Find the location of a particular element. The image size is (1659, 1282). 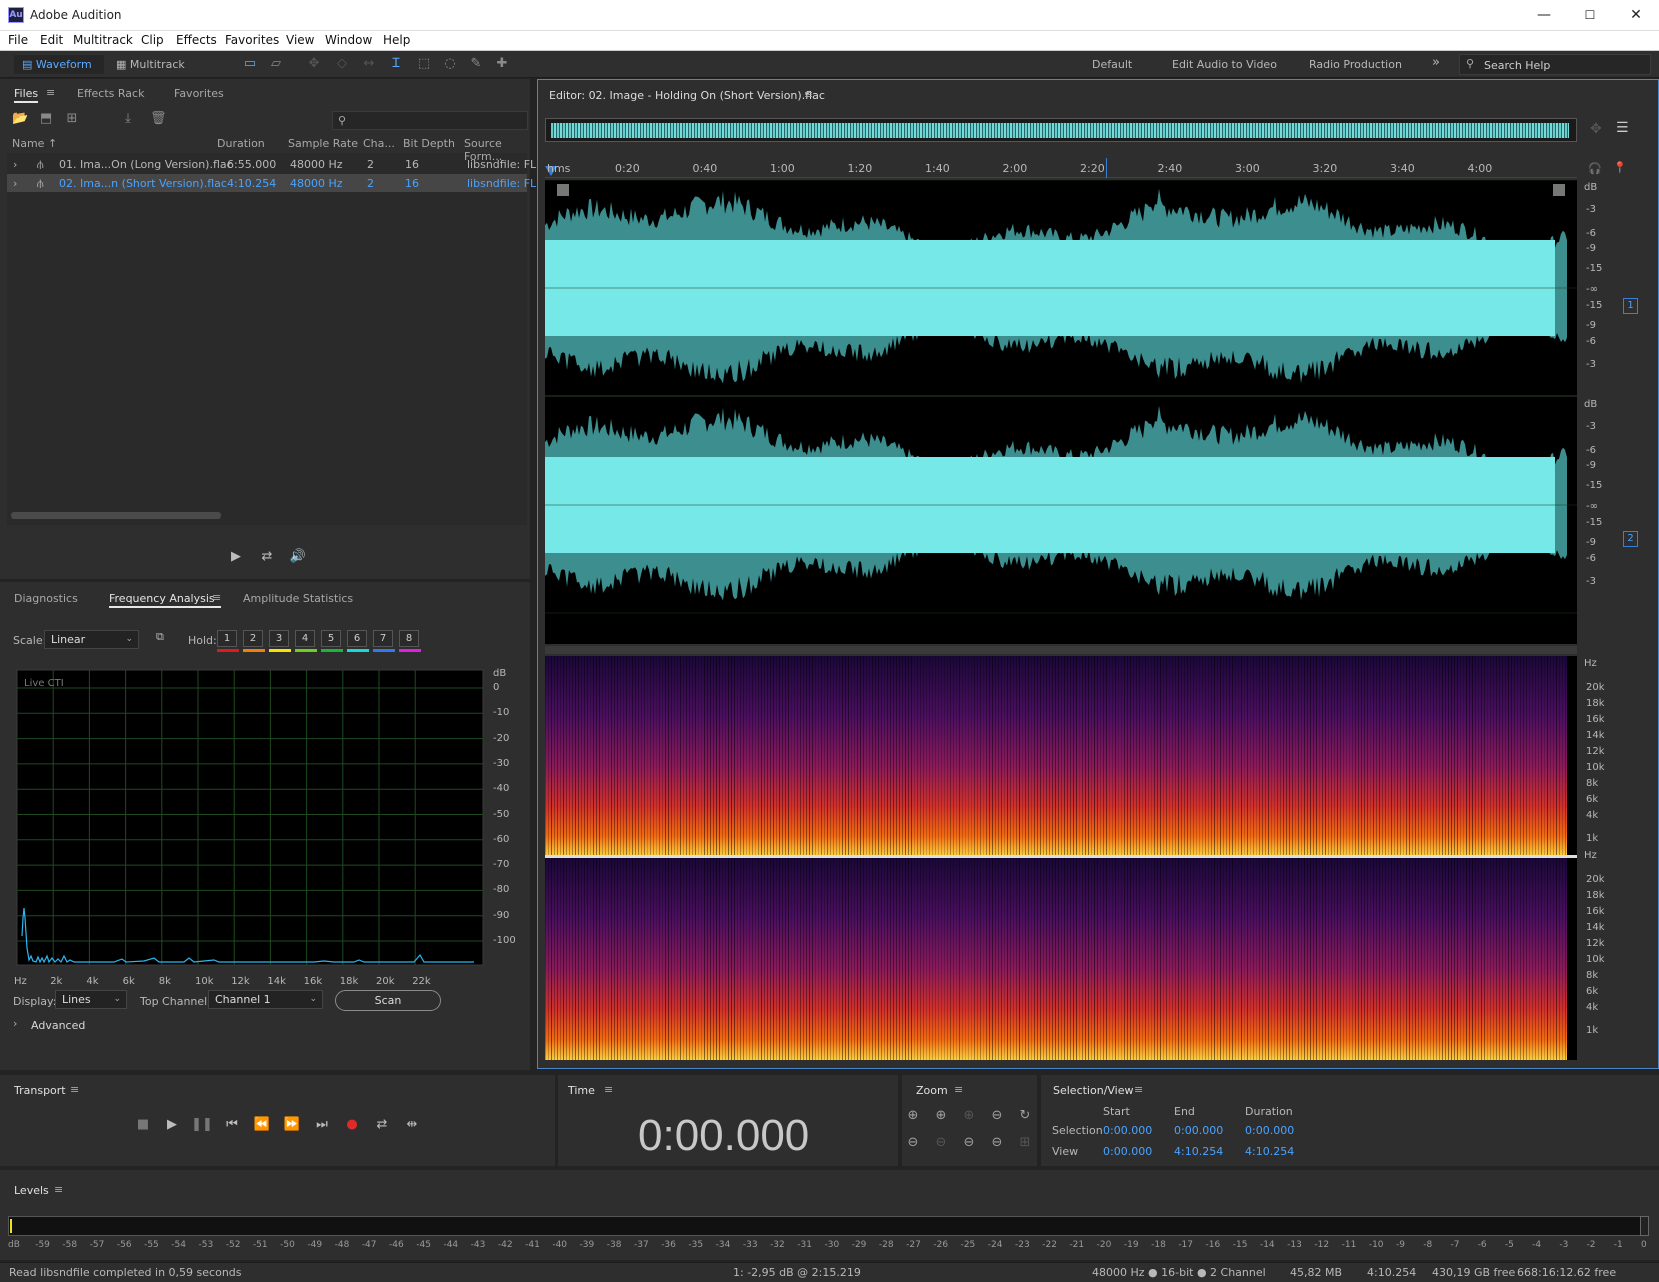

zoom-reset-icon: ↻ is located at coordinates (1025, 1116).